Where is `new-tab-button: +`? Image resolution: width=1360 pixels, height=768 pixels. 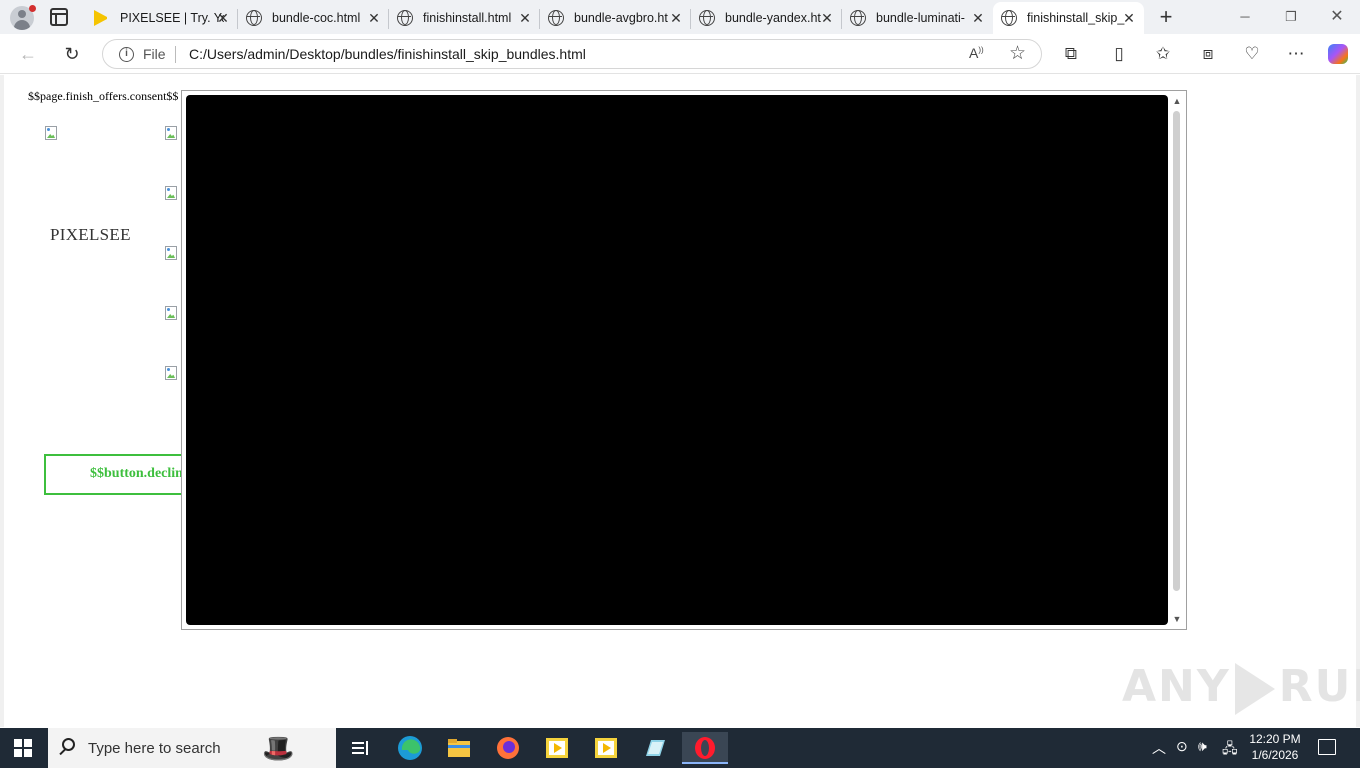
new-tab-button: + is located at coordinates (1166, 17).